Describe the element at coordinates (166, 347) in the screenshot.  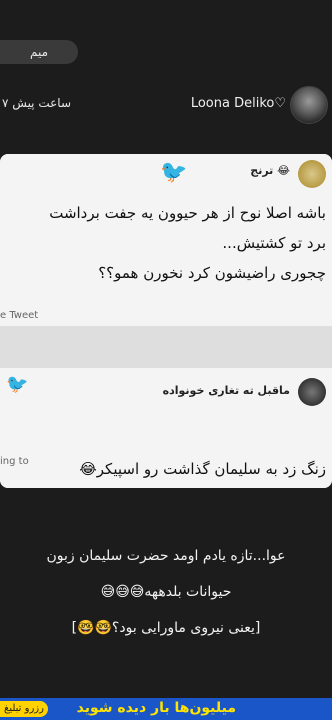
I see `image-divider` at that location.